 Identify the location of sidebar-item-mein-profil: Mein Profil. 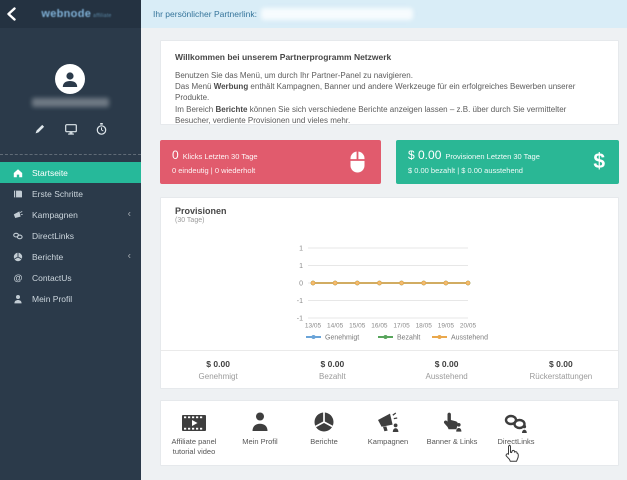
(70, 298).